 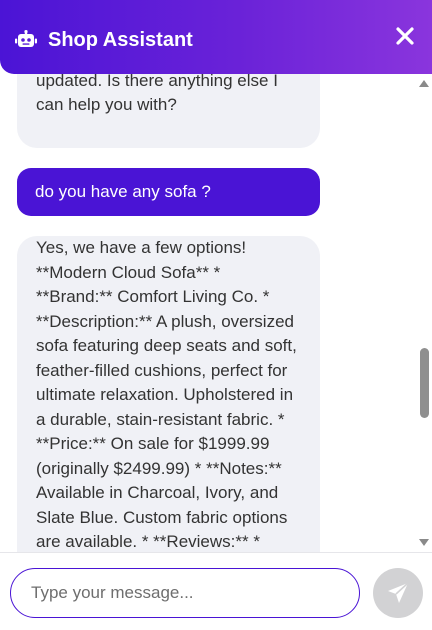 I want to click on scroll-up-arrow-icon, so click(x=424, y=83).